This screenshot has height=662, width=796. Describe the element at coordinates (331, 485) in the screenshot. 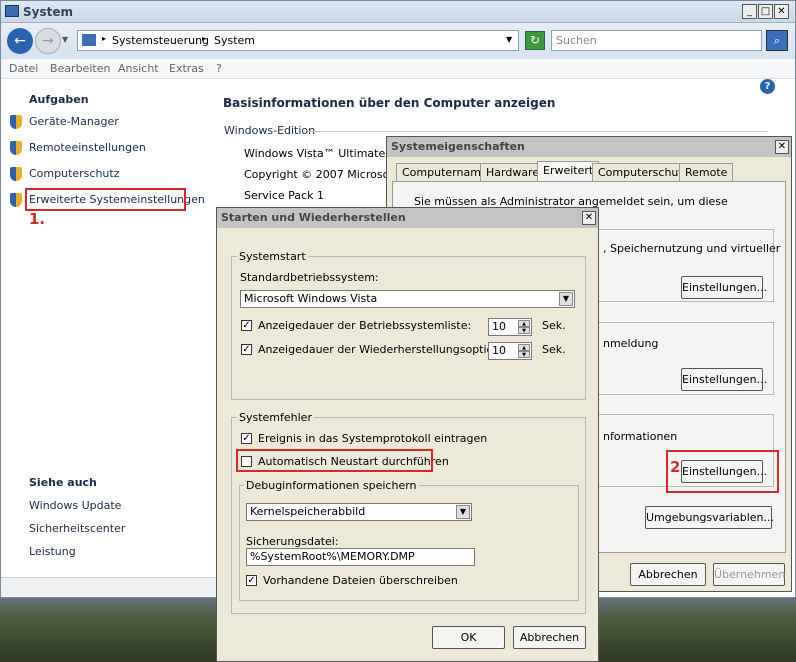

I see `debug-label: Debuginformationen speichern` at that location.